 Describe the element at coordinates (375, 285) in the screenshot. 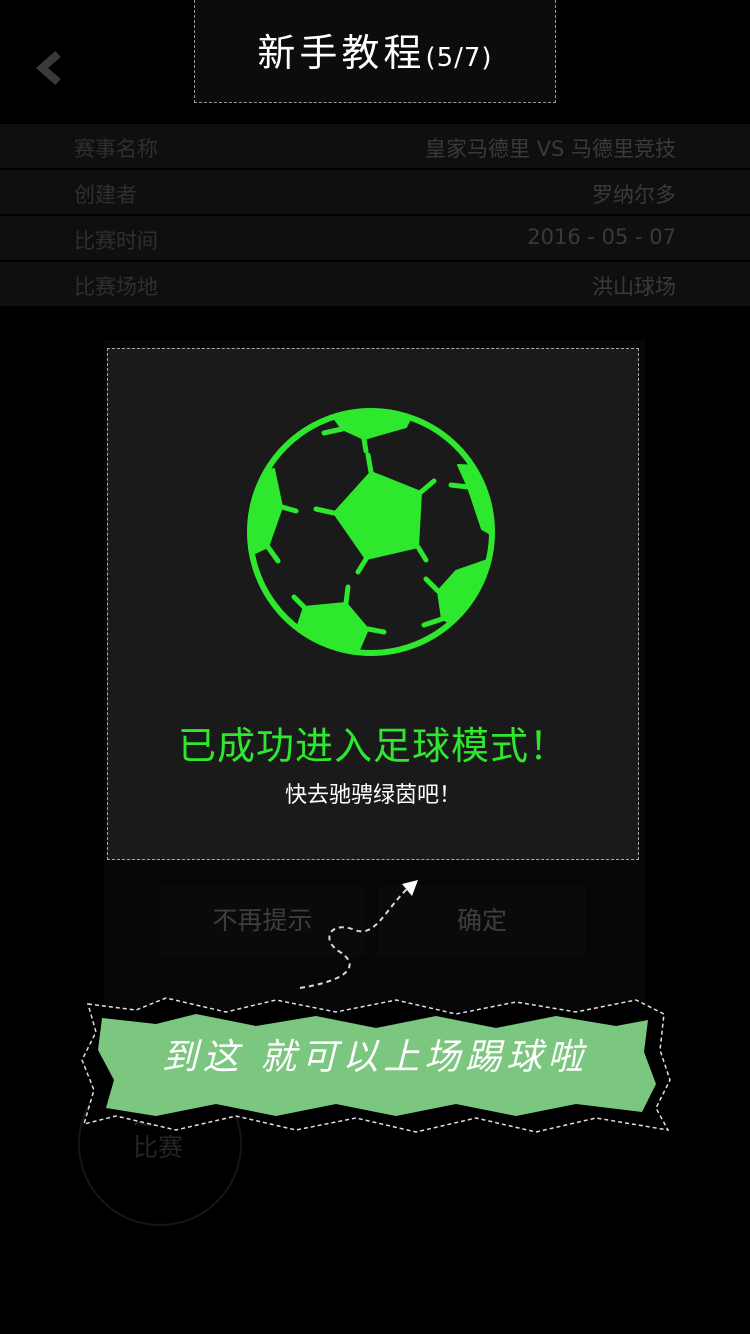

I see `info-row-venue: 比赛场地 洪山球场` at that location.